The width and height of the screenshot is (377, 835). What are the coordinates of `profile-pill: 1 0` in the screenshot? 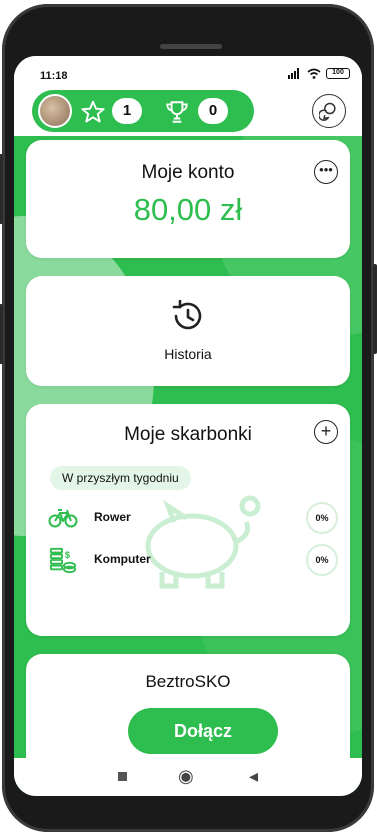 It's located at (143, 111).